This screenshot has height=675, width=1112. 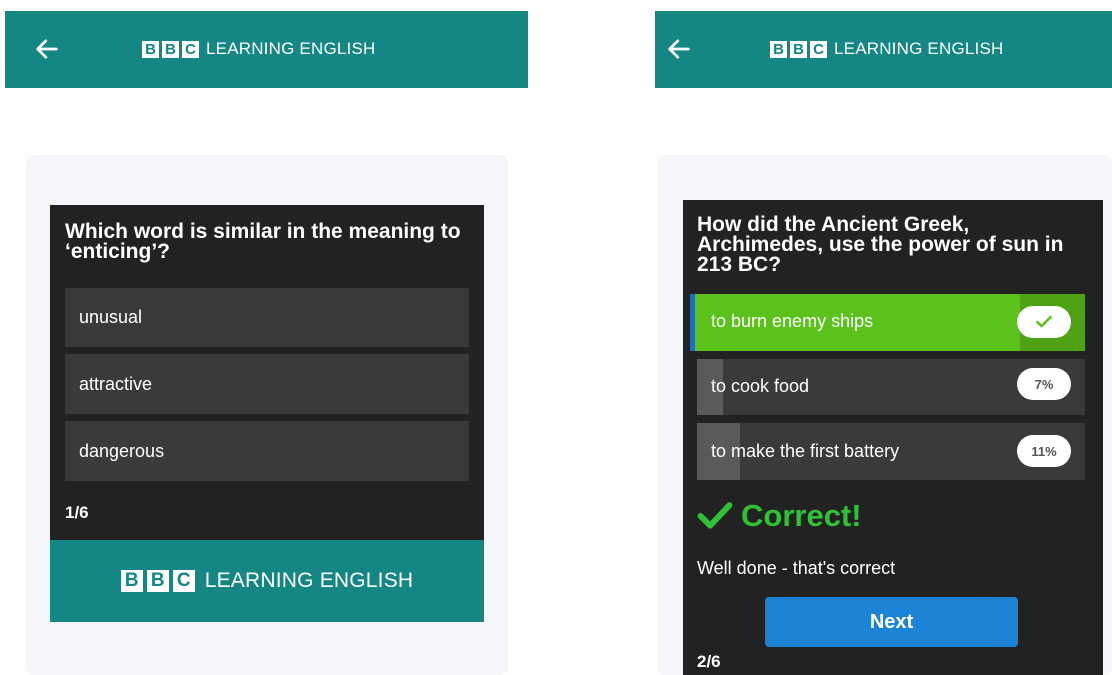 What do you see at coordinates (267, 317) in the screenshot?
I see `answer-option: unusual` at bounding box center [267, 317].